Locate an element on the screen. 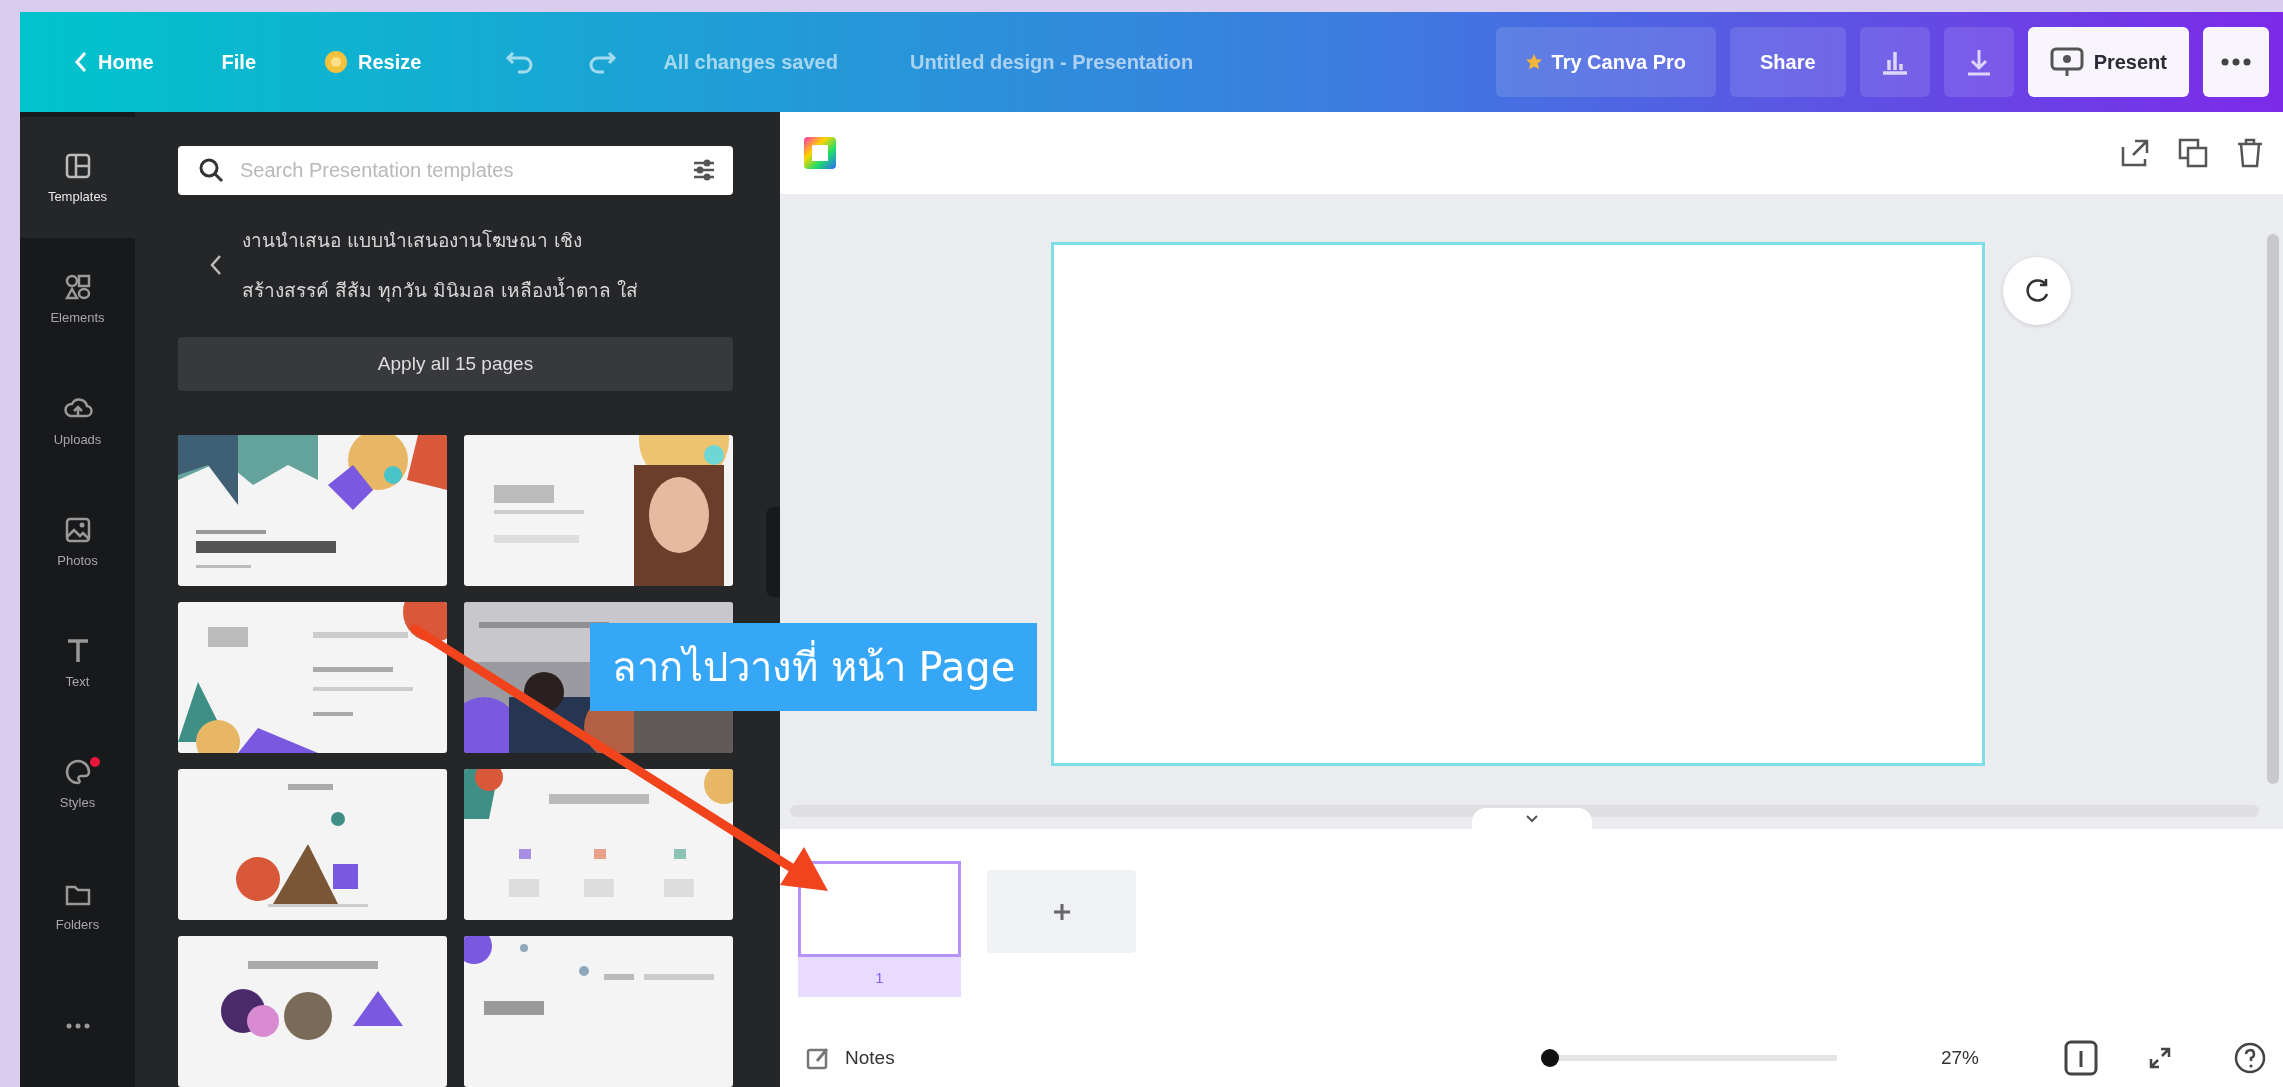  search-icon is located at coordinates (211, 170).